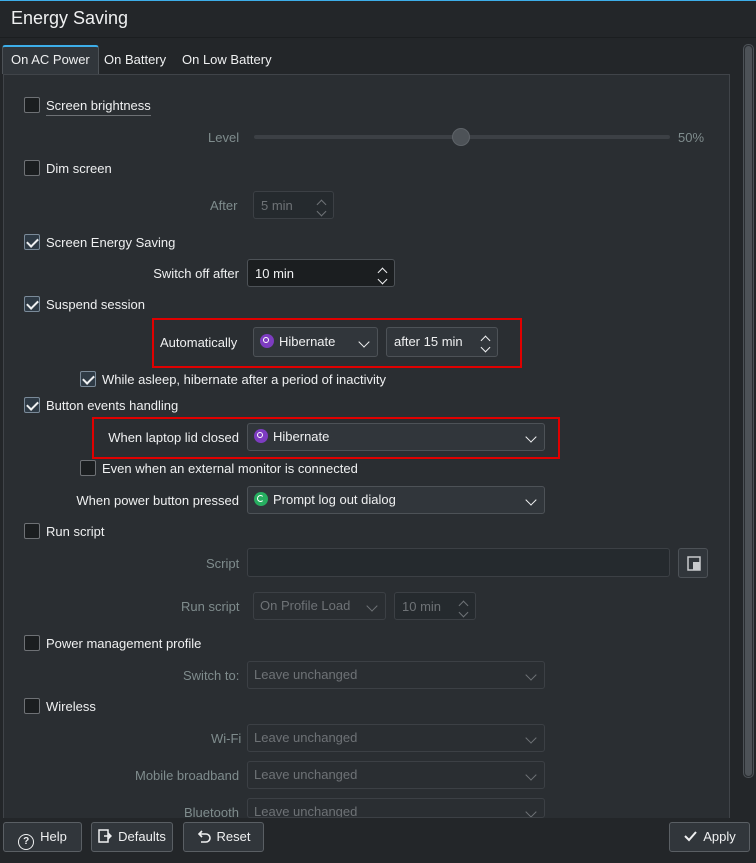 This screenshot has height=863, width=756. I want to click on help-label: Help, so click(53, 836).